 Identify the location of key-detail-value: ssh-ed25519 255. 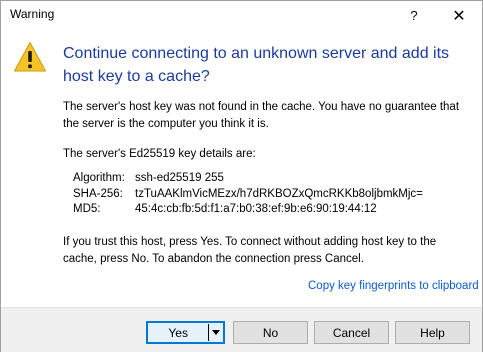
(179, 178).